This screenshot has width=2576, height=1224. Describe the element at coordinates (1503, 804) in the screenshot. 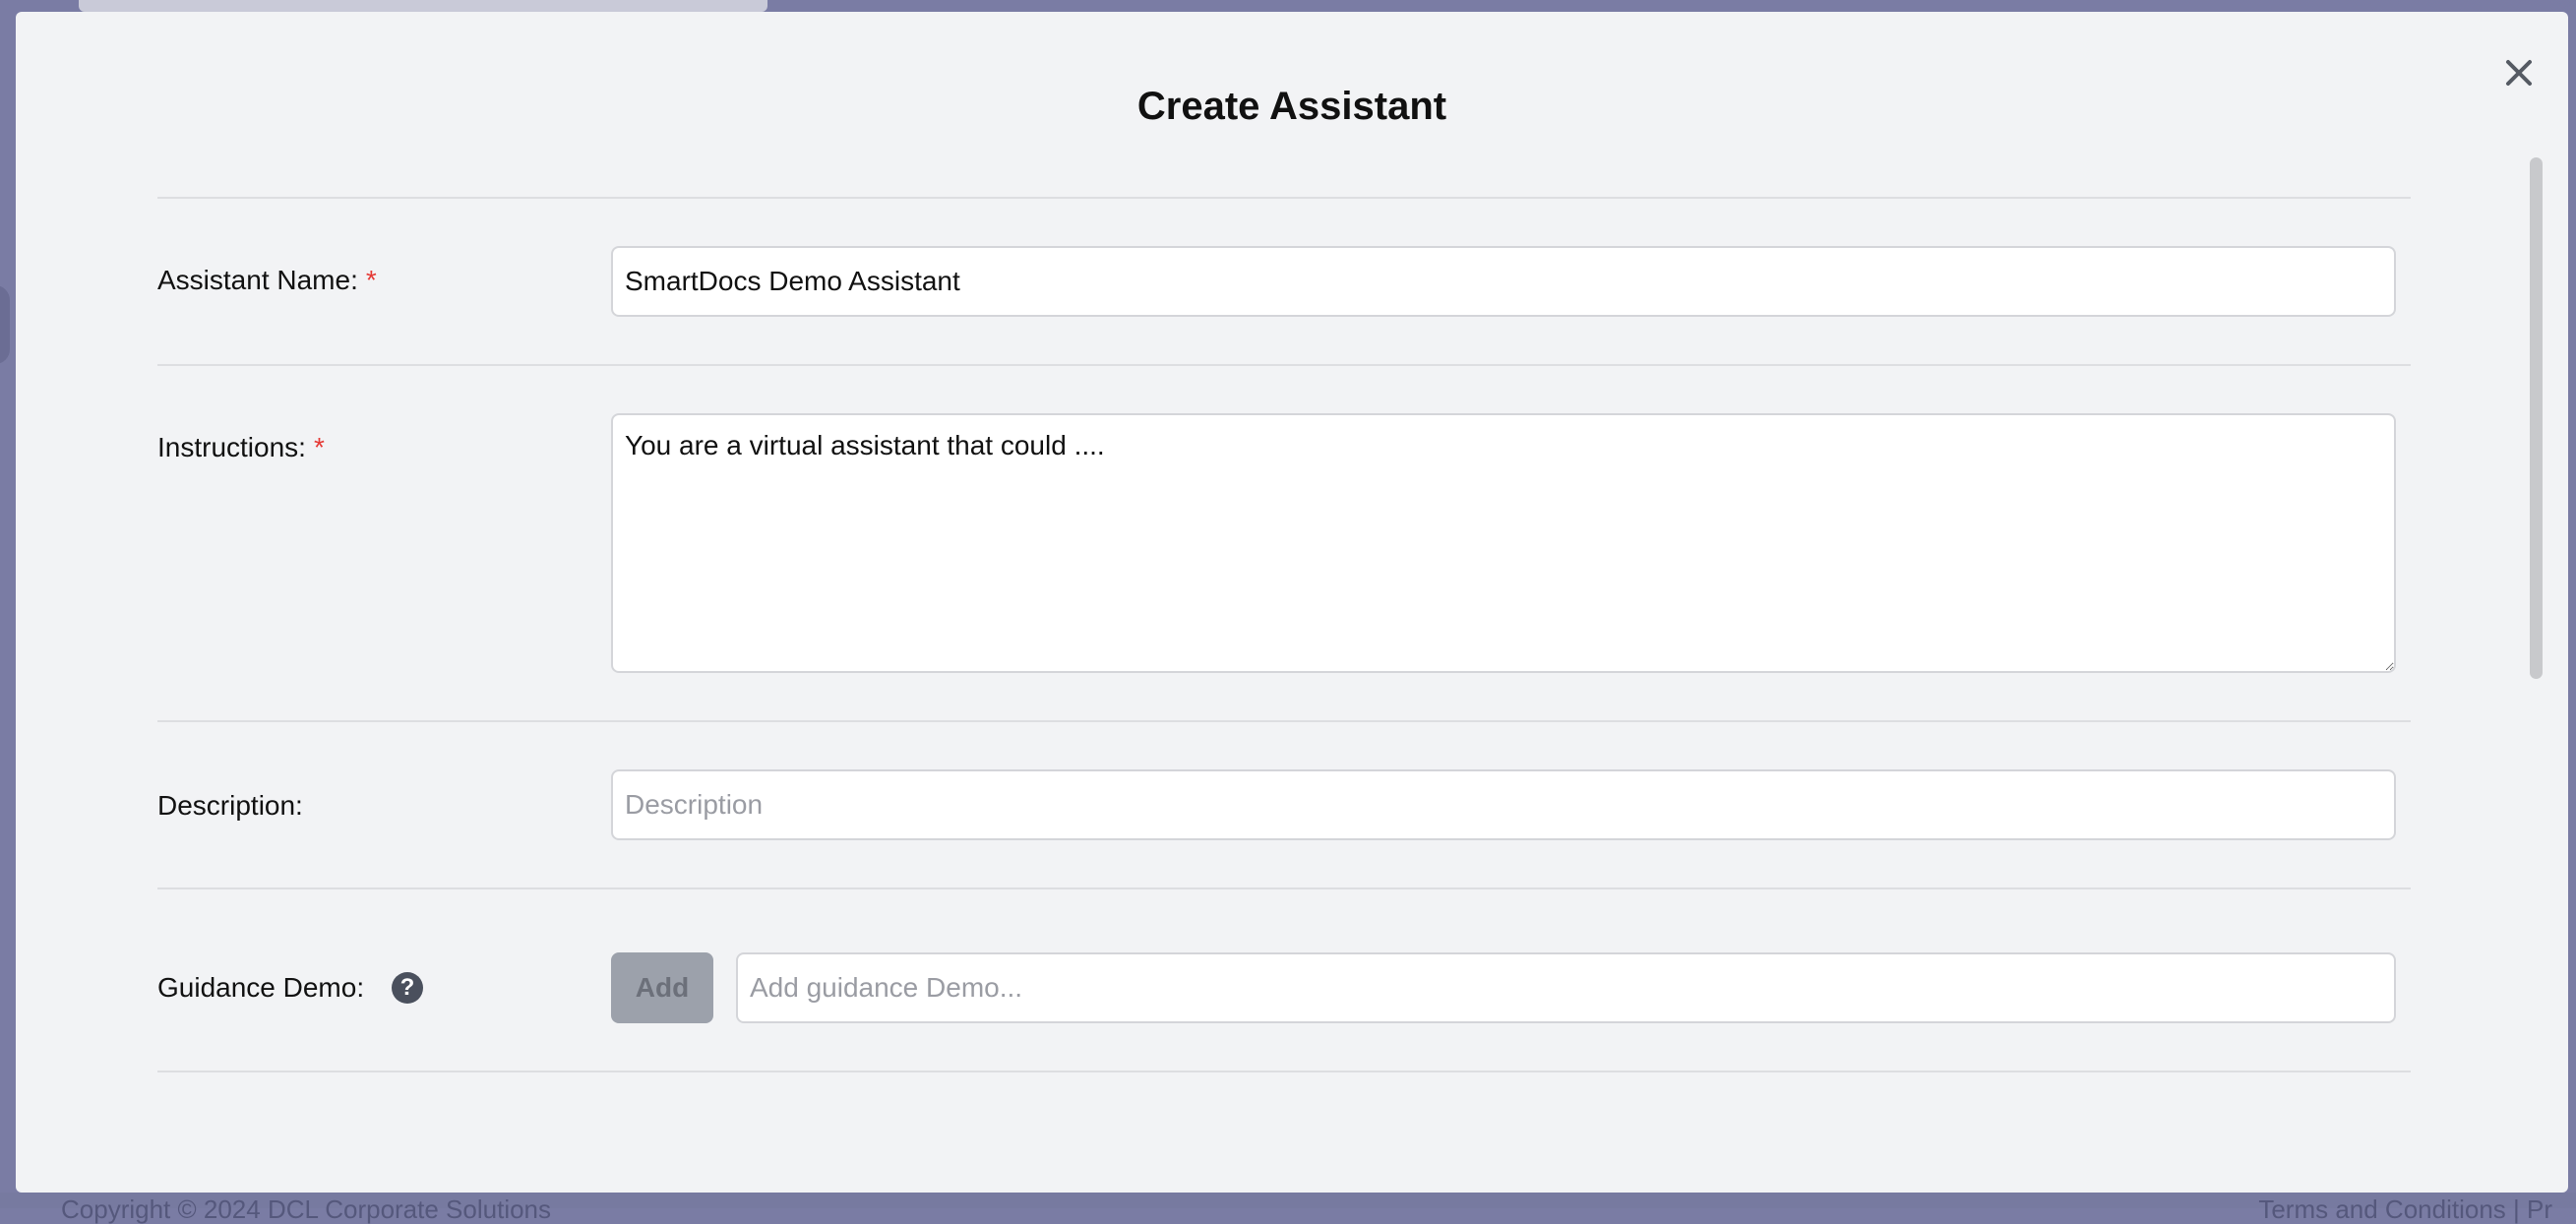

I see `description-input` at that location.